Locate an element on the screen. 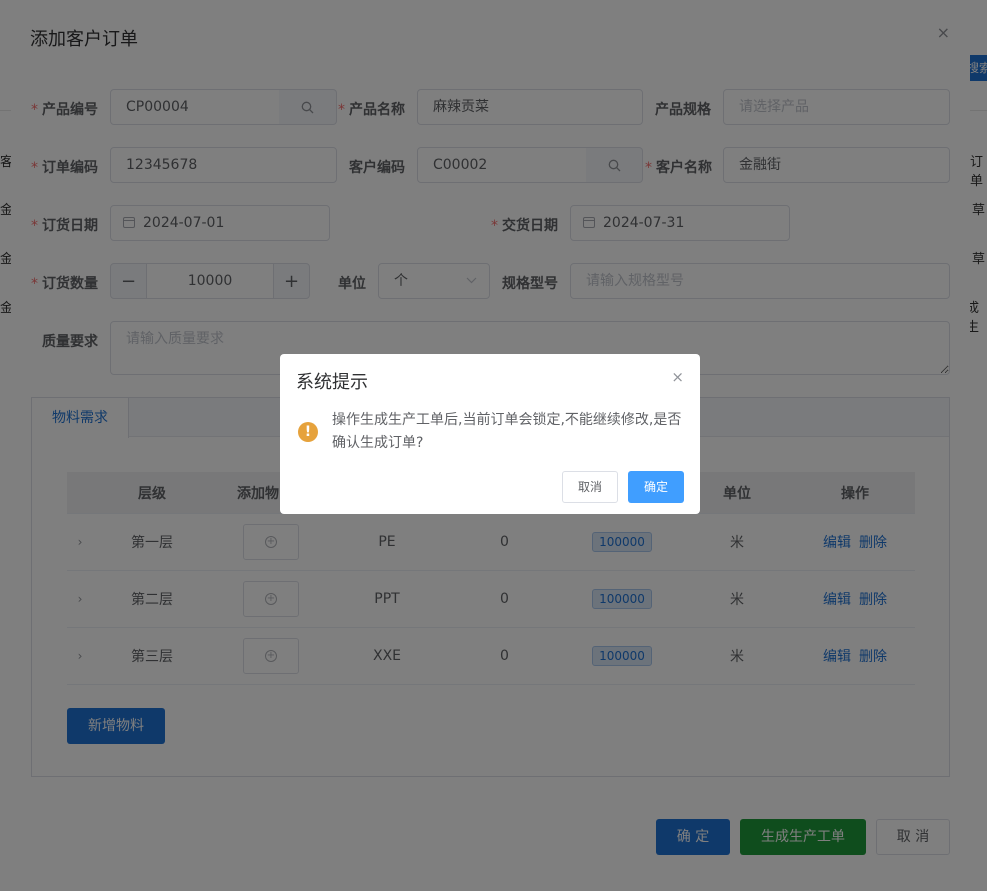 The width and height of the screenshot is (987, 891). confirm-ok-button: 确定 is located at coordinates (656, 487).